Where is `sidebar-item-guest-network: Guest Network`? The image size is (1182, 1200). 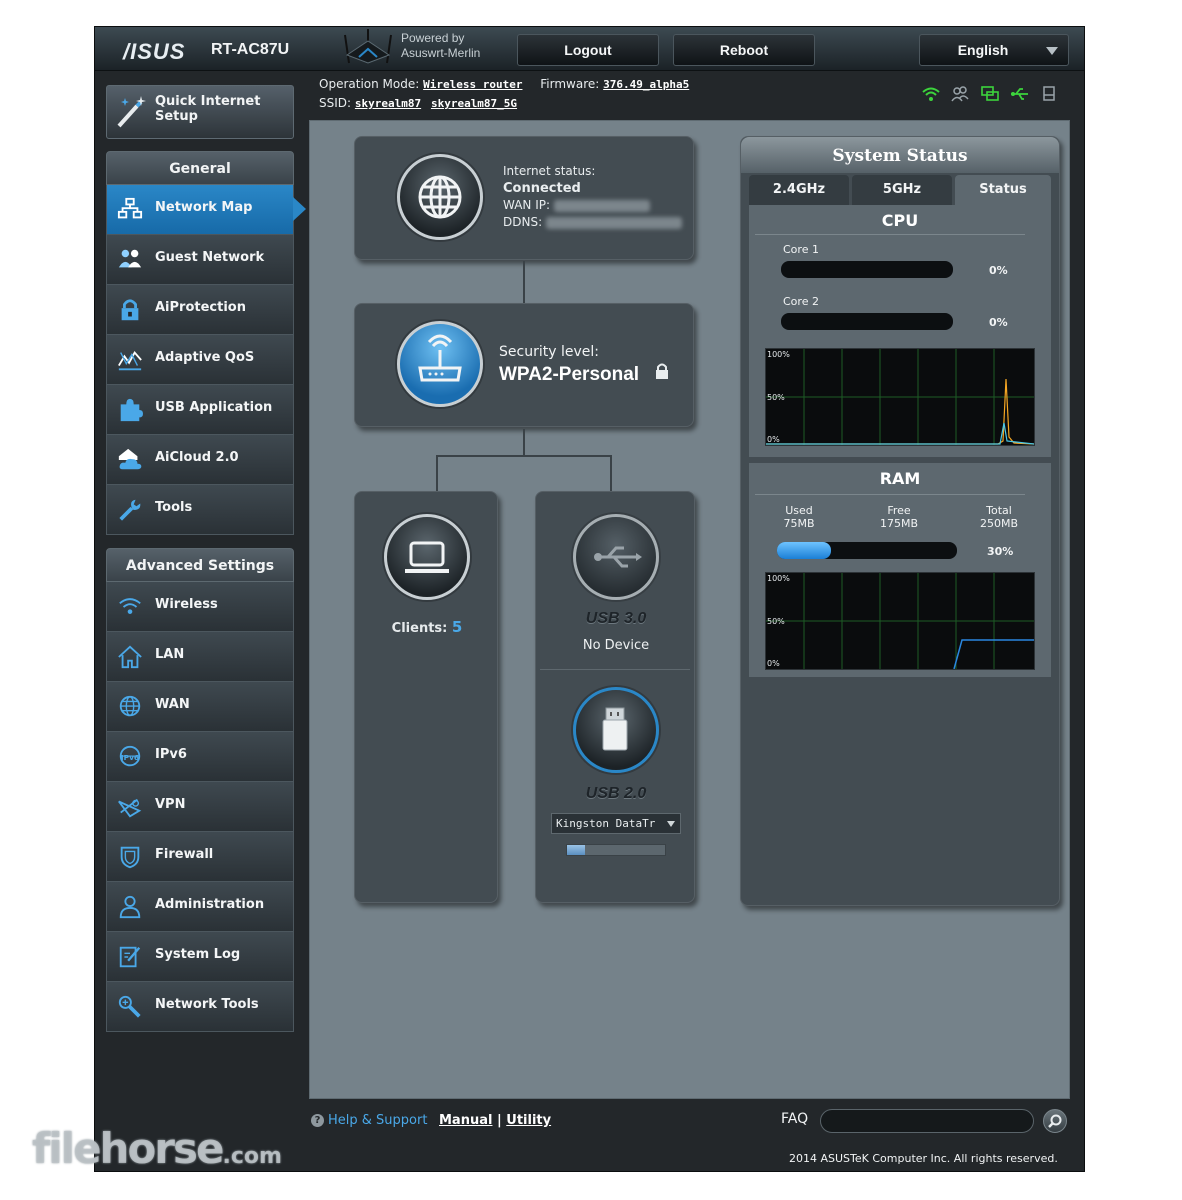
sidebar-item-guest-network: Guest Network is located at coordinates (200, 260).